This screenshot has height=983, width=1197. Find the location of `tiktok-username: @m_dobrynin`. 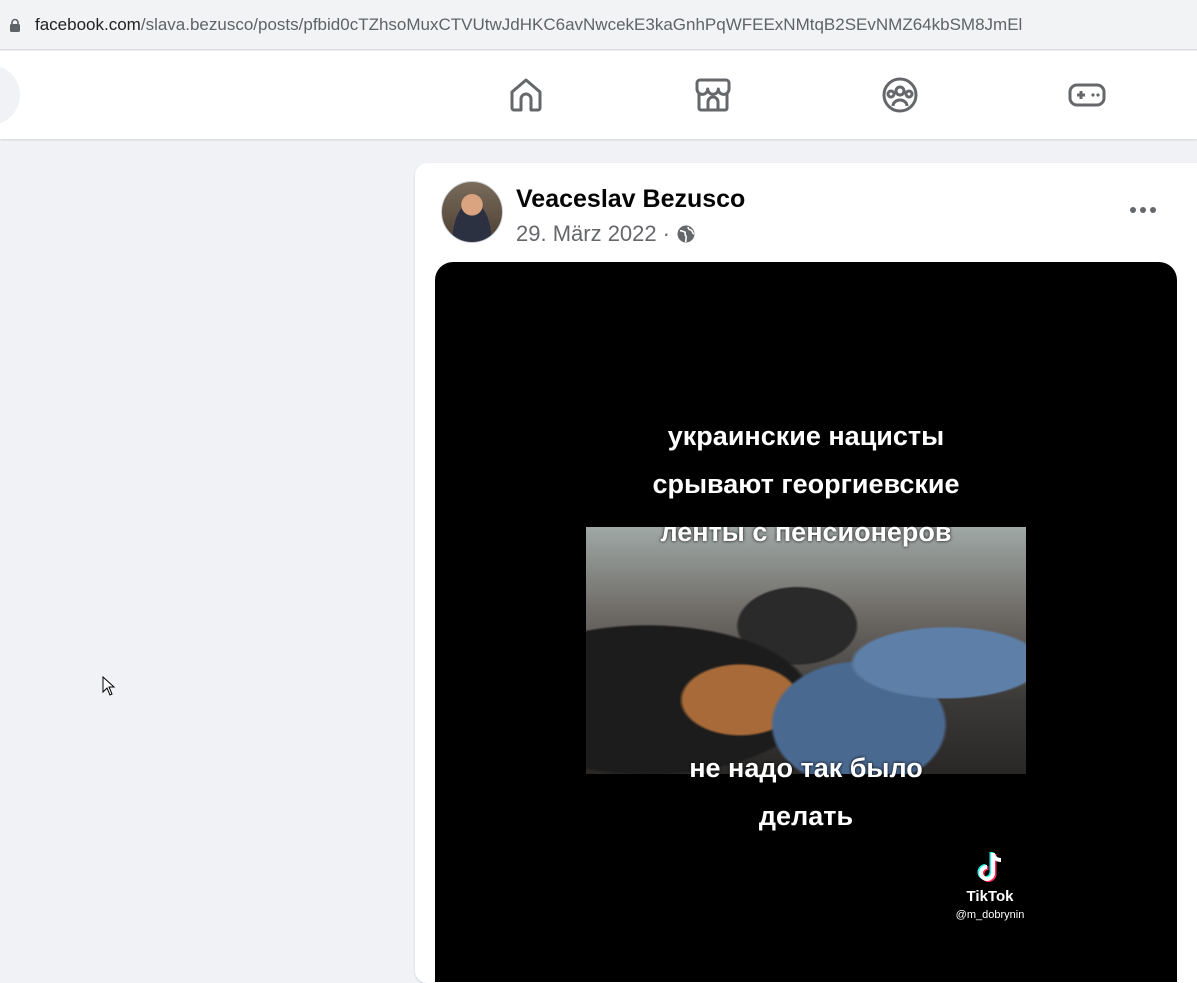

tiktok-username: @m_dobrynin is located at coordinates (990, 915).